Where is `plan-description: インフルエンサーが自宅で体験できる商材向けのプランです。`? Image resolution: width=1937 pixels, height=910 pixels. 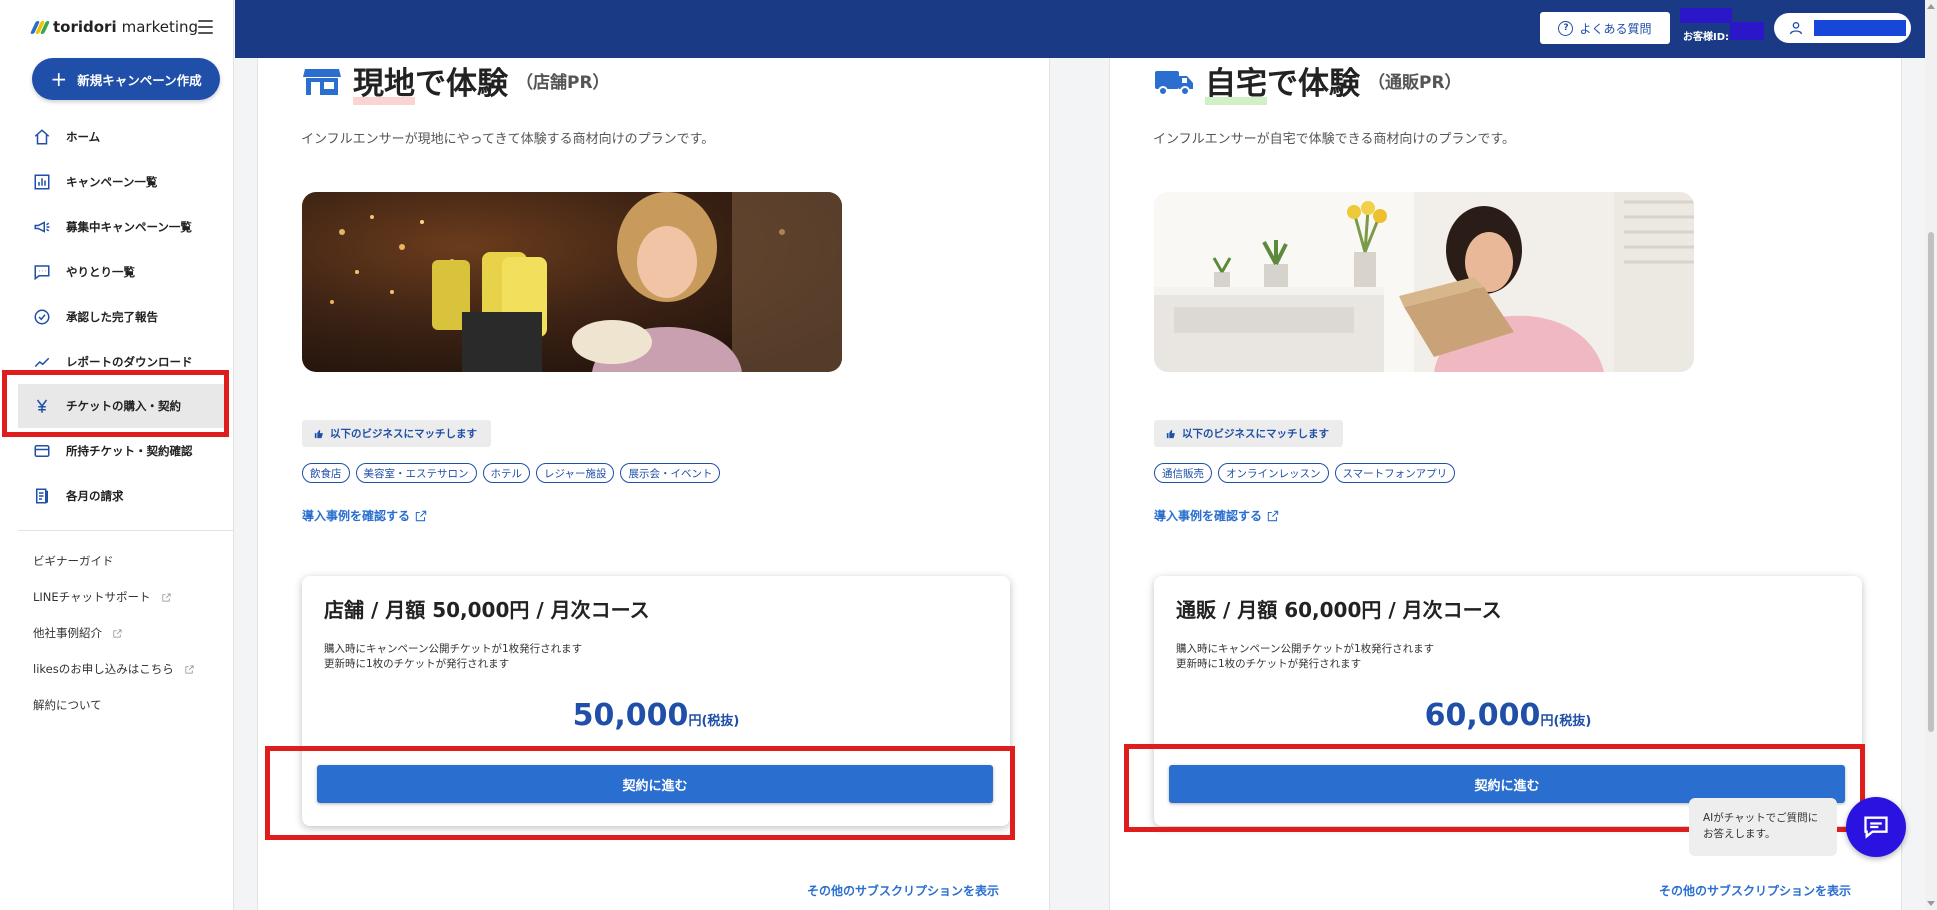
plan-description: インフルエンサーが自宅で体験できる商材向けのプランです。 is located at coordinates (1334, 139).